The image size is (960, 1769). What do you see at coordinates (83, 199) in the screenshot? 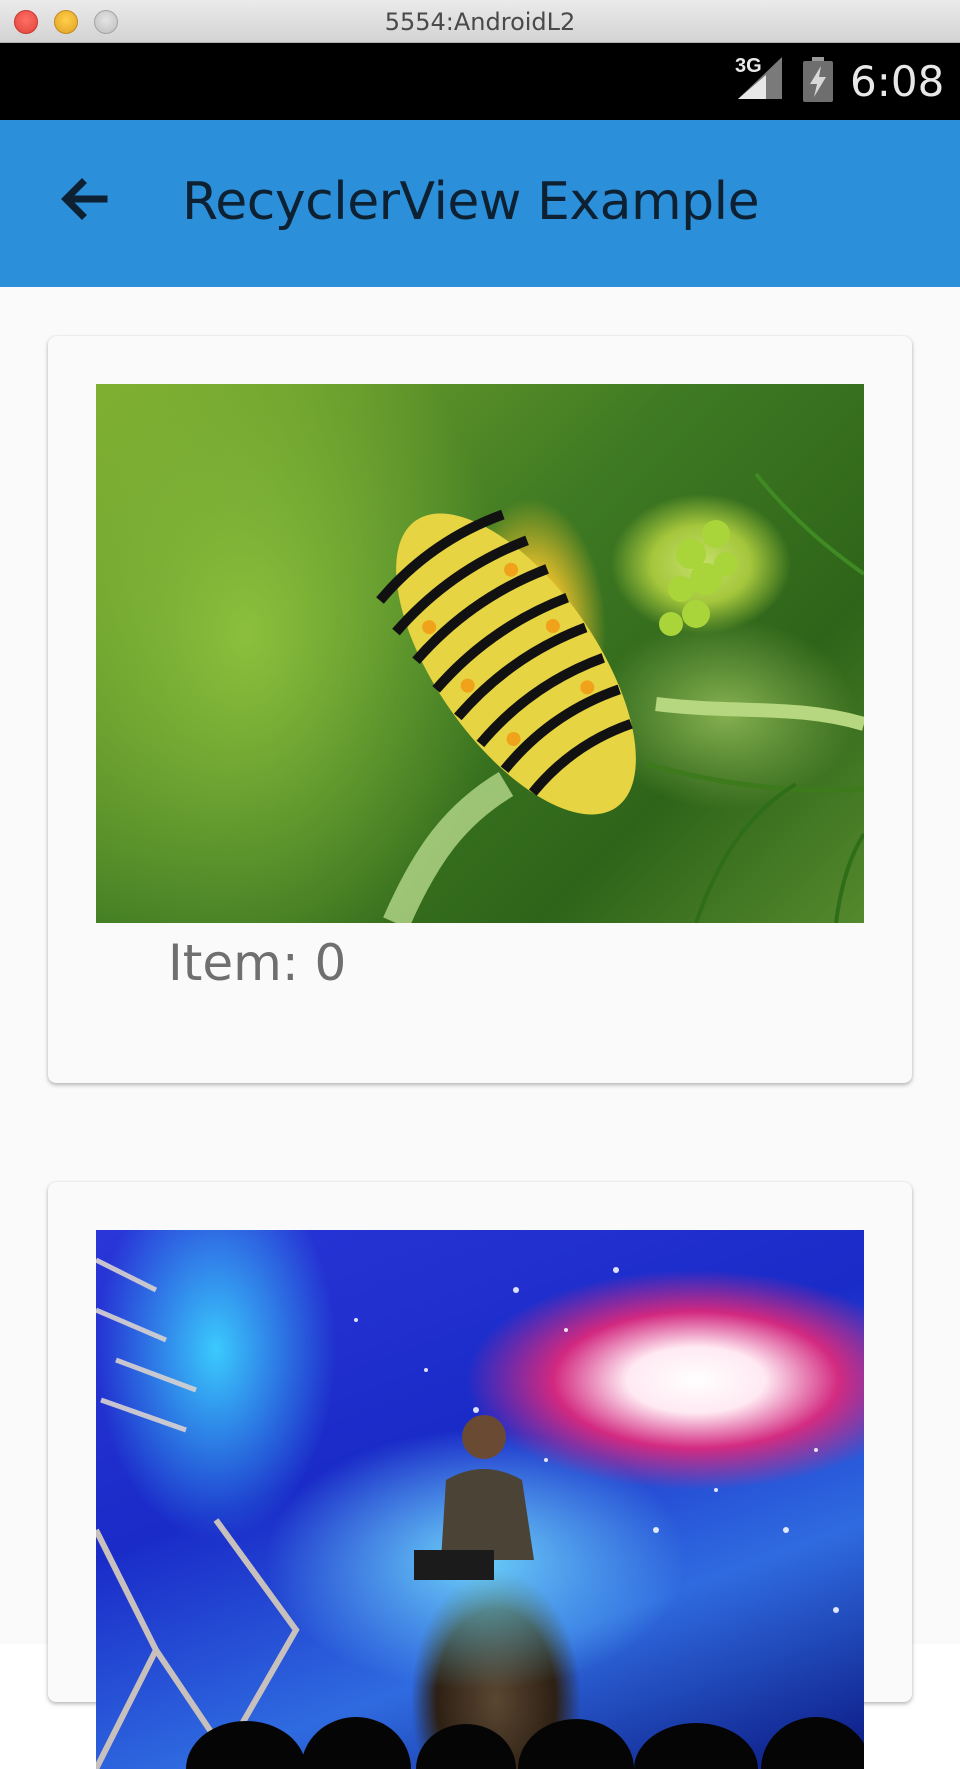
I see `arrow-back-icon` at bounding box center [83, 199].